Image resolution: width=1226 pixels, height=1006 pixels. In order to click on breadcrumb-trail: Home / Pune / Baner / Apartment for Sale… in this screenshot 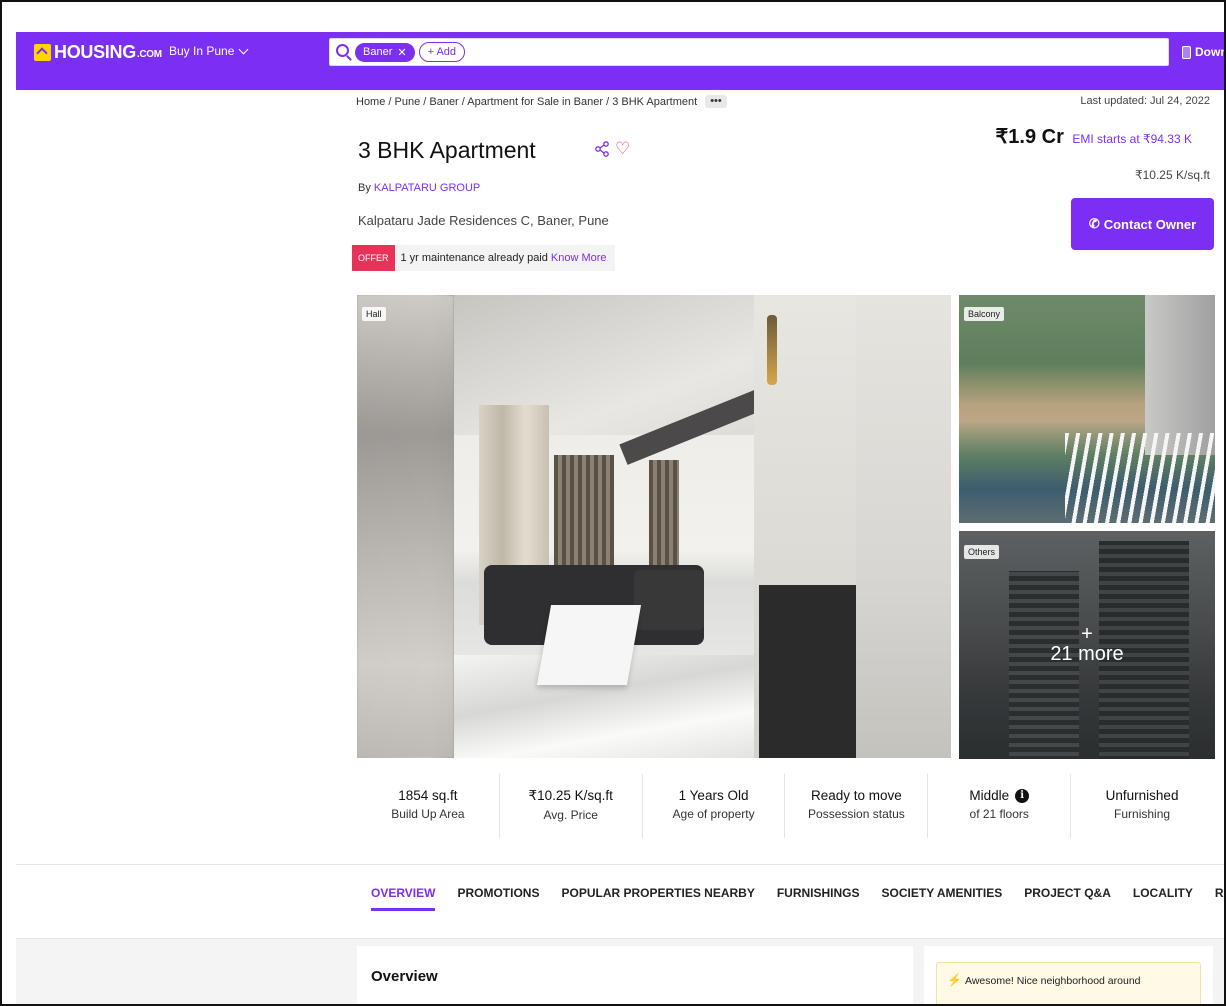, I will do `click(526, 102)`.